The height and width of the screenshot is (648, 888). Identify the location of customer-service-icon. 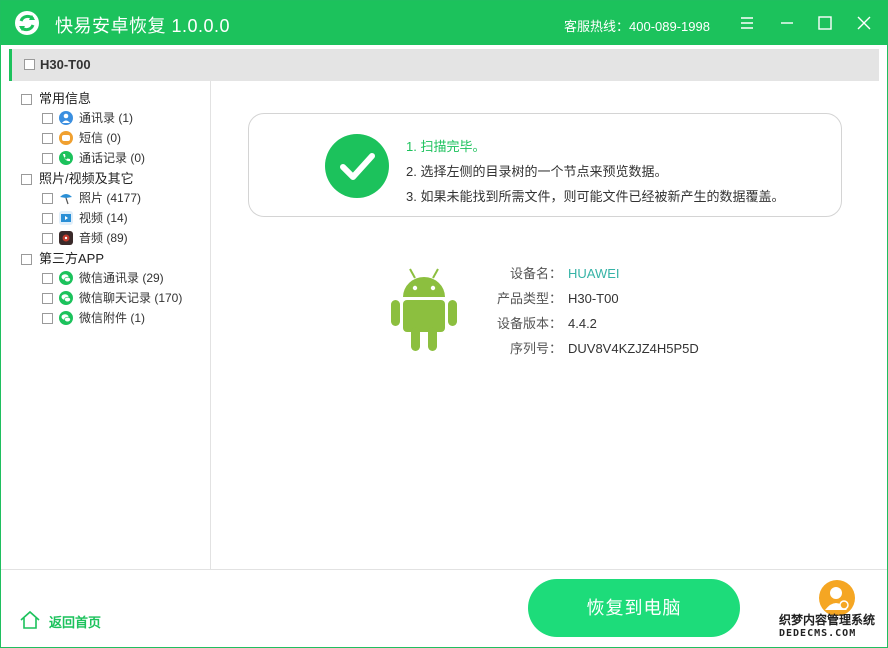
(837, 598).